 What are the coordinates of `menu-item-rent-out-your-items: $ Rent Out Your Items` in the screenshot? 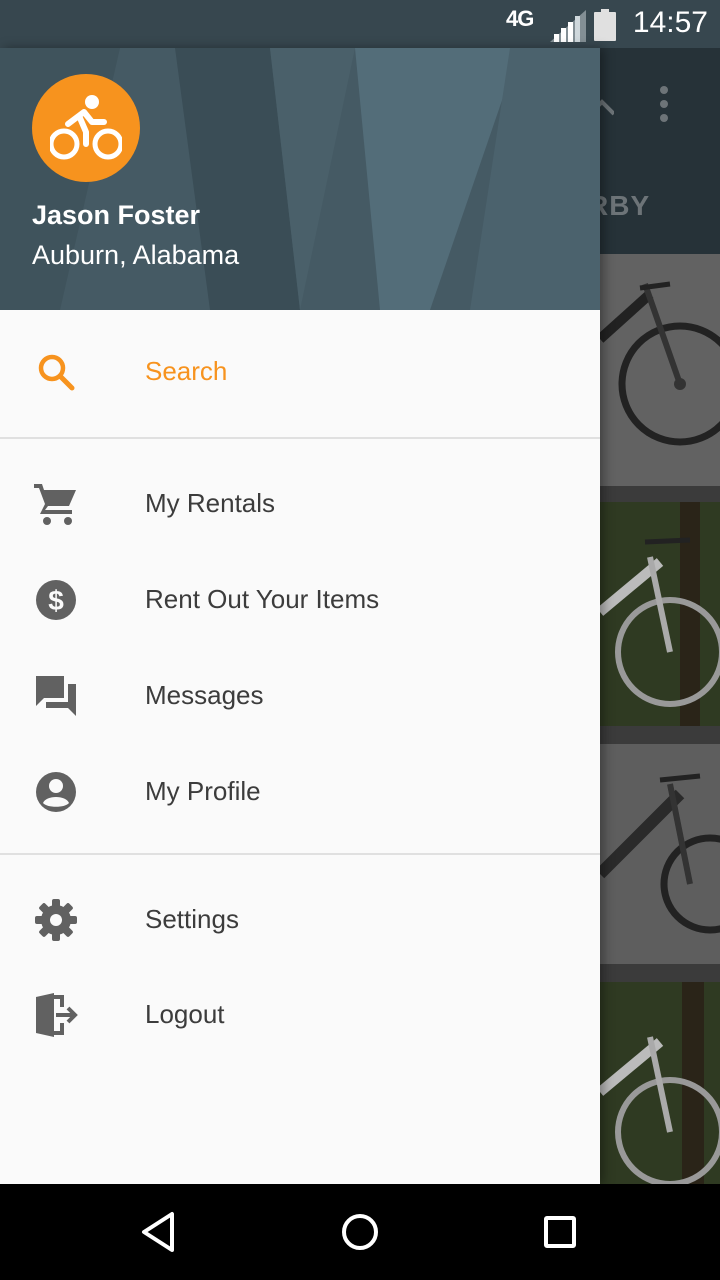 It's located at (300, 600).